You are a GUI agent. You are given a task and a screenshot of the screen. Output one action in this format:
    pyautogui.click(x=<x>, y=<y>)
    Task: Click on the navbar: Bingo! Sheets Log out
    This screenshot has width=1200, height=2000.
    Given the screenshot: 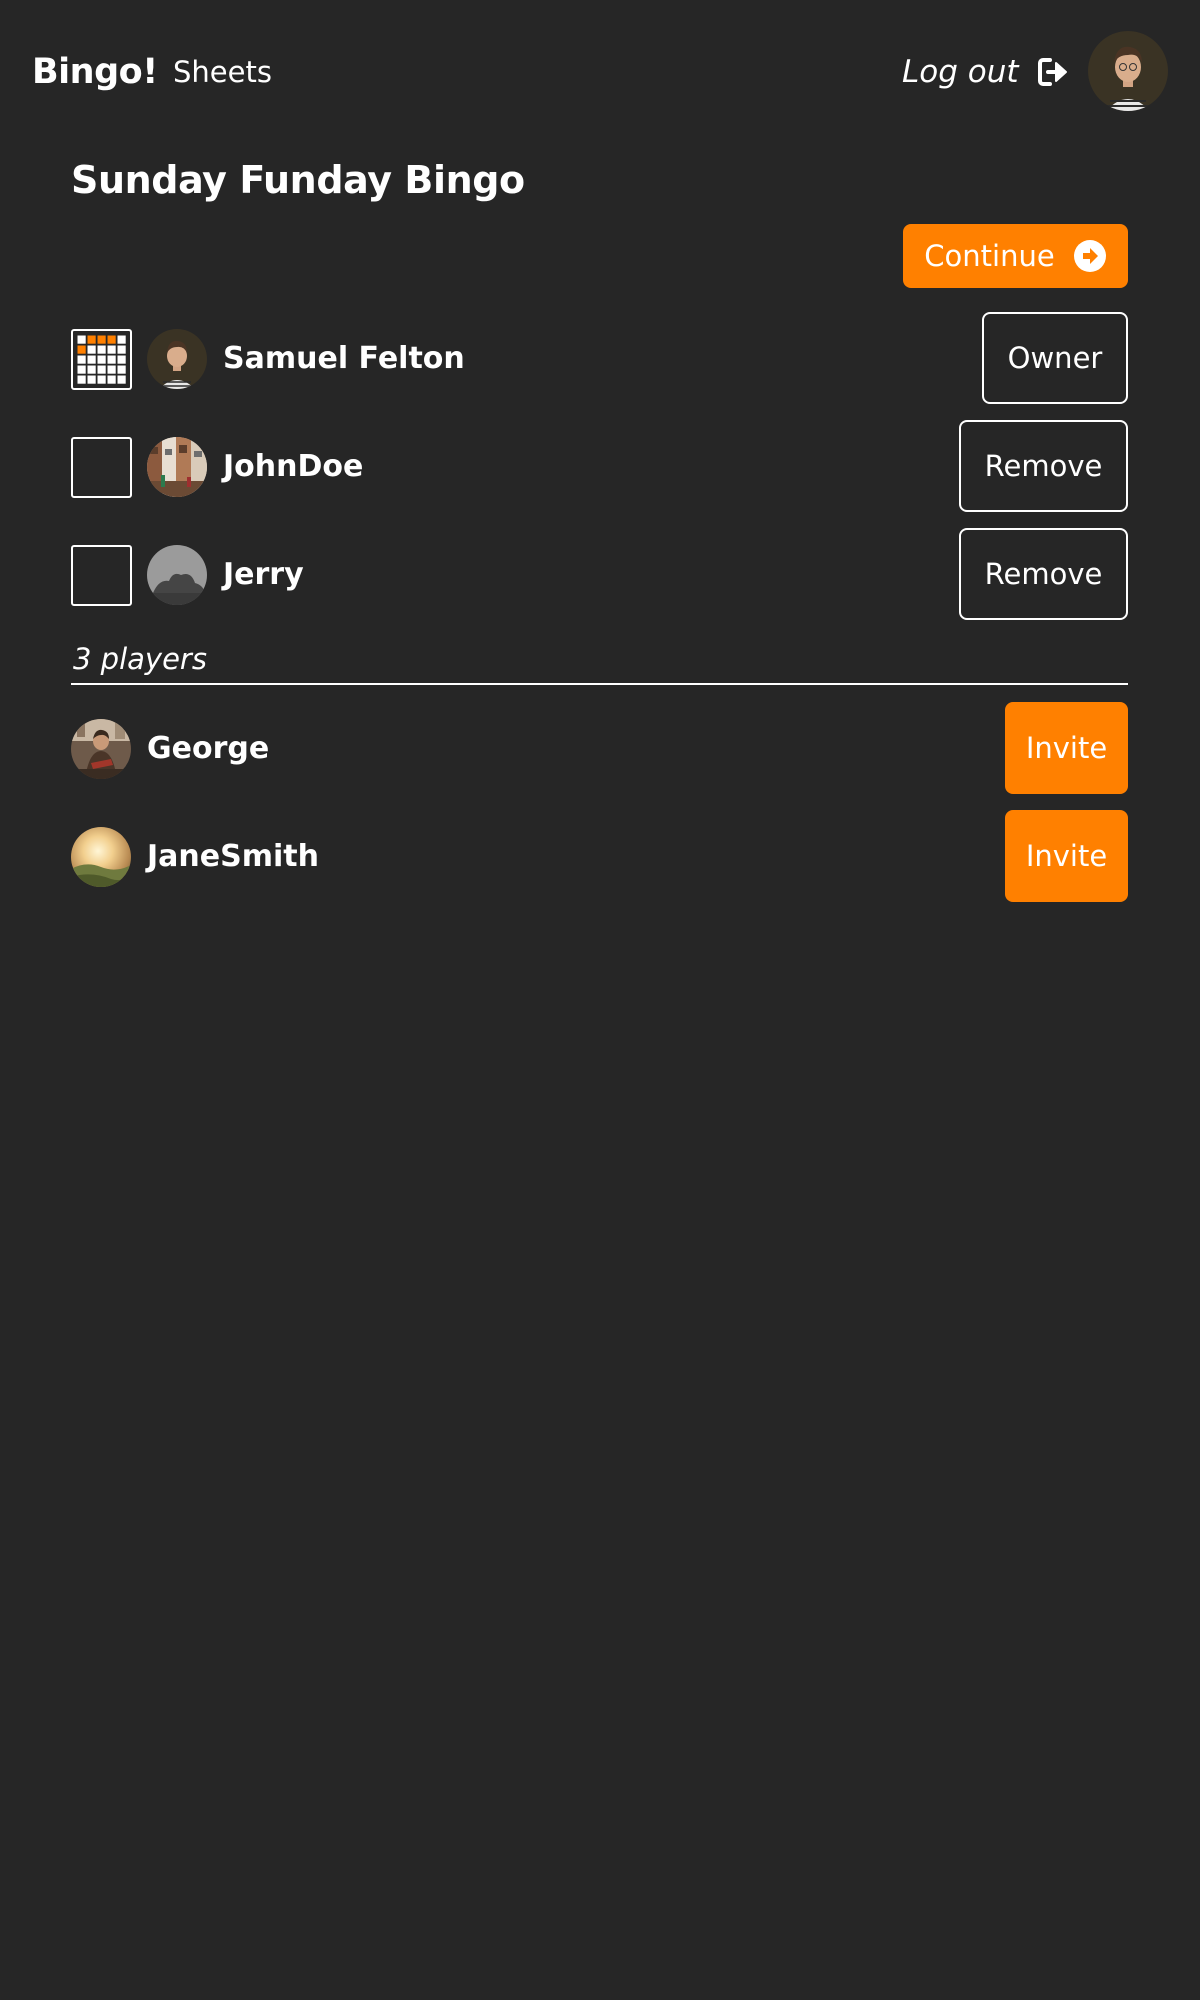 What is the action you would take?
    pyautogui.click(x=600, y=71)
    